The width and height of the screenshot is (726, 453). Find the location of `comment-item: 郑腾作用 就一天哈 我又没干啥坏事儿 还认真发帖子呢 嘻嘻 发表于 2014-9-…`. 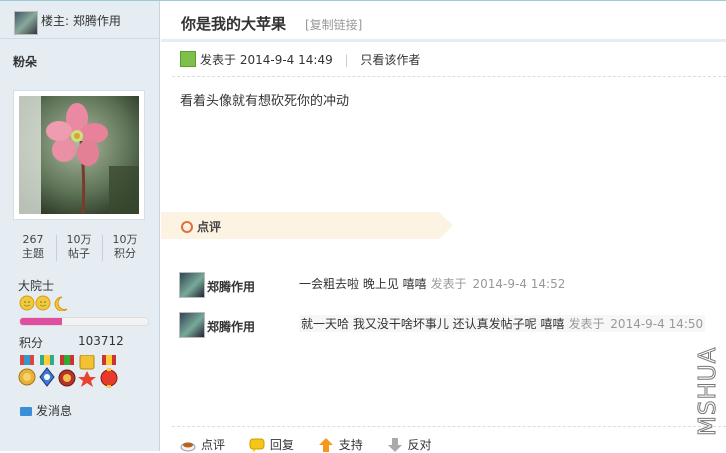

comment-item: 郑腾作用 就一天哈 我又没干啥坏事儿 还认真发帖子呢 嘻嘻 发表于 2014-9-… is located at coordinates (449, 325).